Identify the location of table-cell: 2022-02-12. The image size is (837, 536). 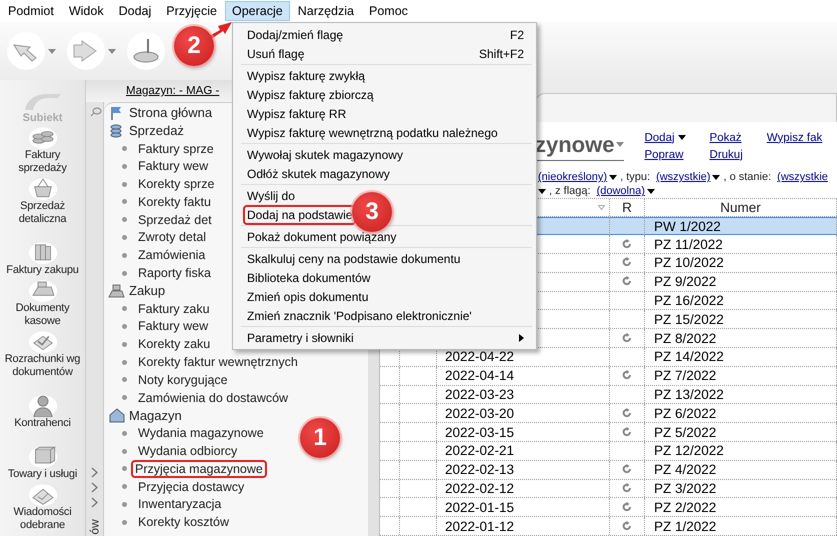
(523, 489).